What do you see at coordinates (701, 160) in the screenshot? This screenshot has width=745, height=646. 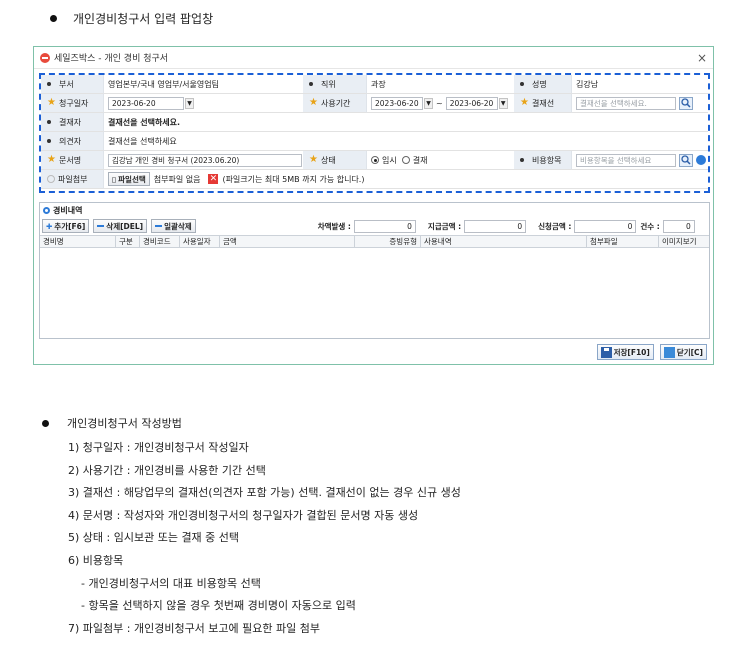 I see `help-icon` at bounding box center [701, 160].